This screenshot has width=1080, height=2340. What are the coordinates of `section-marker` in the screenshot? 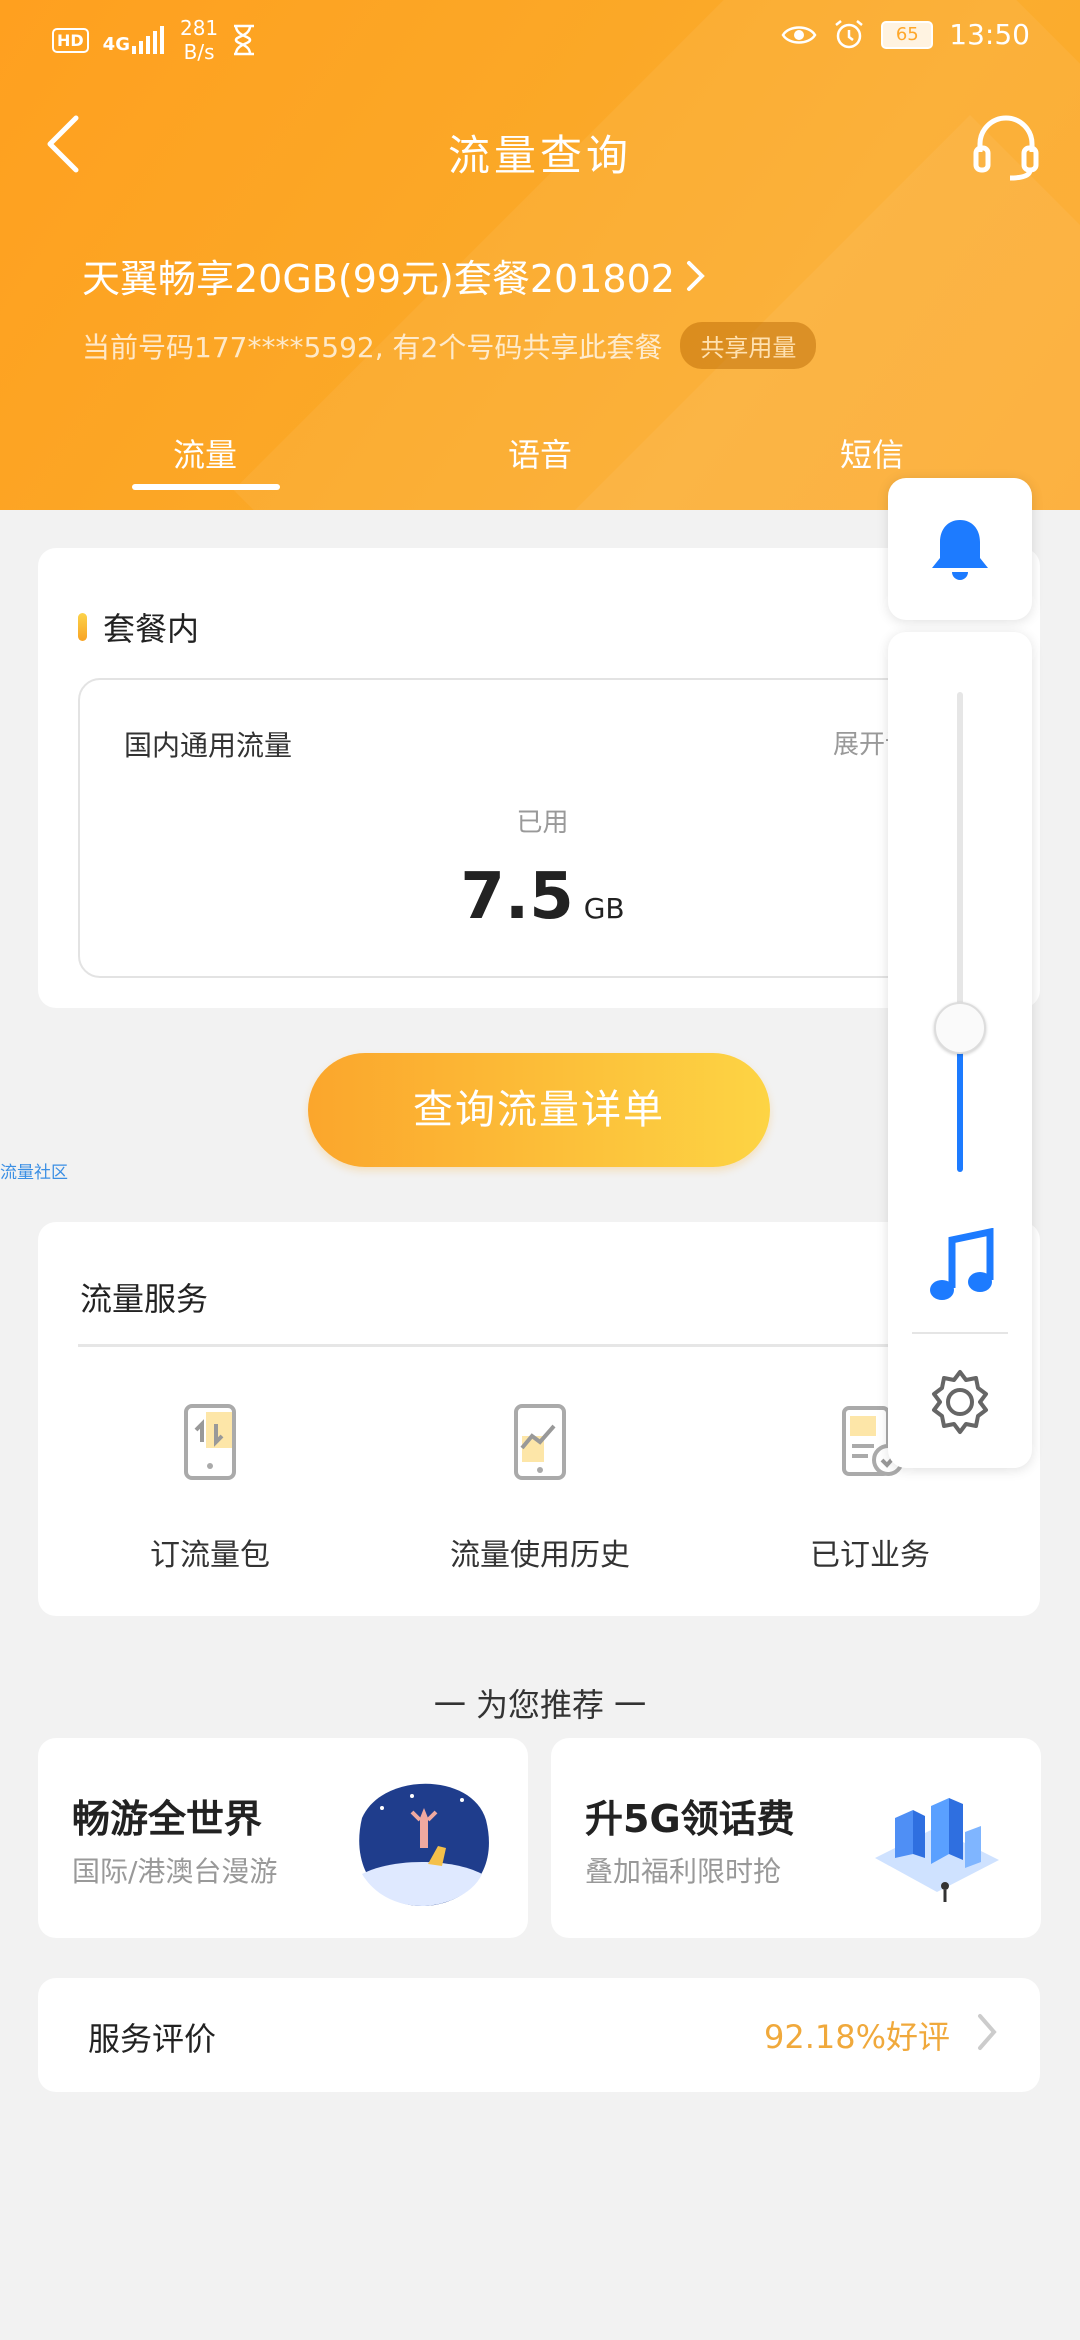 It's located at (82, 627).